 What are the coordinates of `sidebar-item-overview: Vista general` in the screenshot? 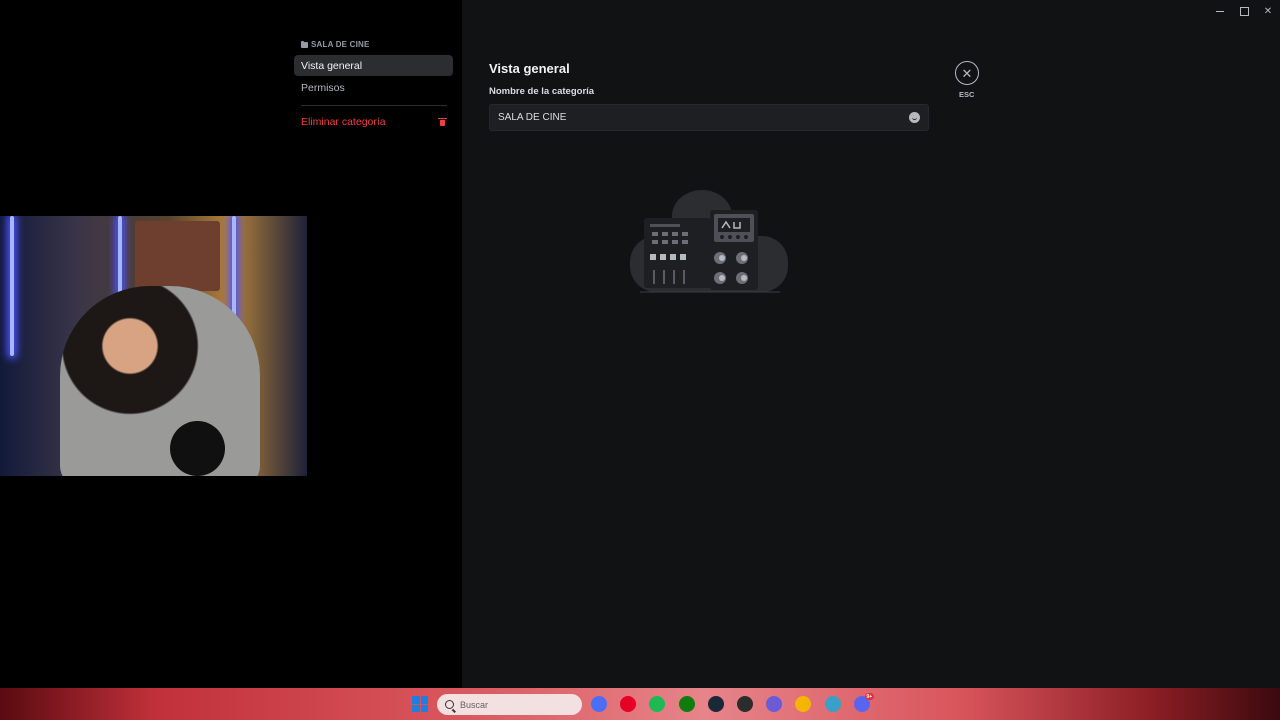 It's located at (373, 65).